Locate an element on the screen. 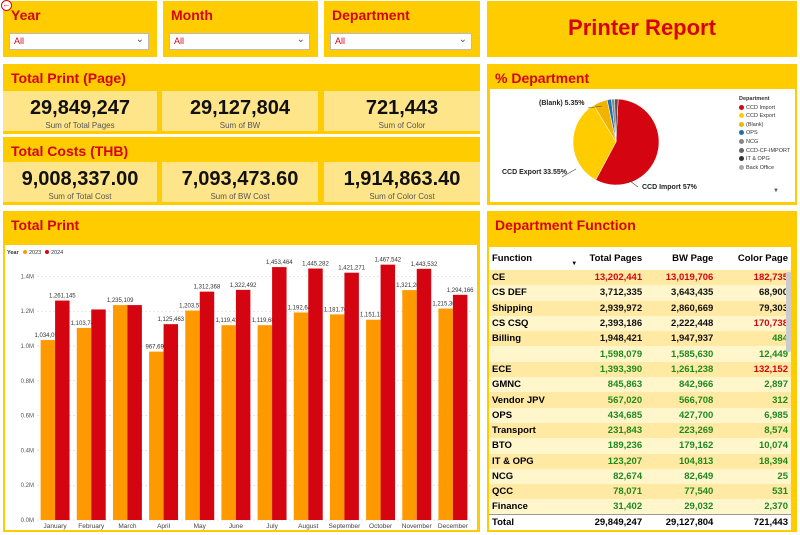  year-dropdown: All ⌄ is located at coordinates (79, 41).